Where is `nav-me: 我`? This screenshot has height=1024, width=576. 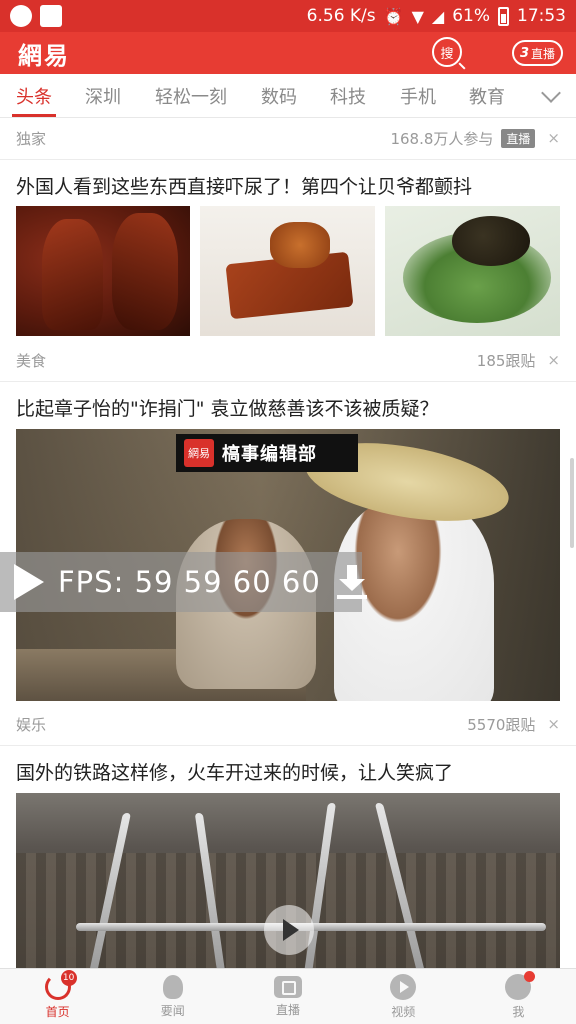
nav-me: 我 is located at coordinates (518, 996).